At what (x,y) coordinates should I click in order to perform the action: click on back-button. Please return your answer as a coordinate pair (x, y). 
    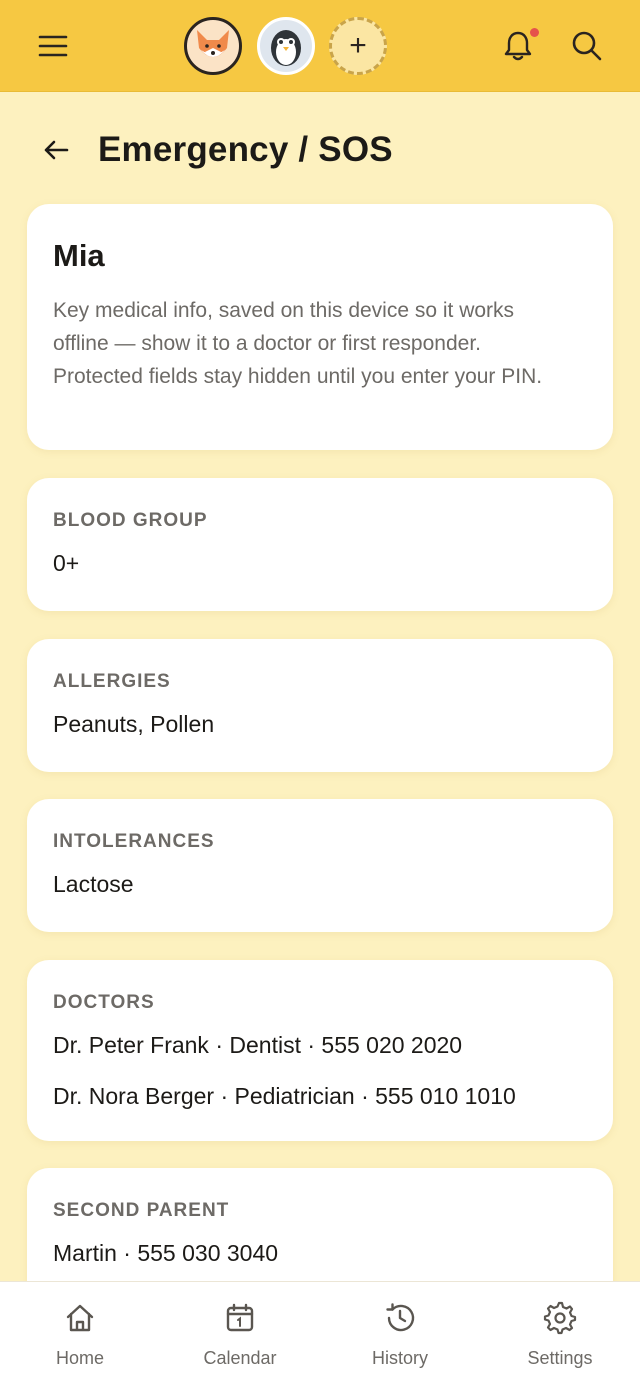
    Looking at the image, I should click on (56, 150).